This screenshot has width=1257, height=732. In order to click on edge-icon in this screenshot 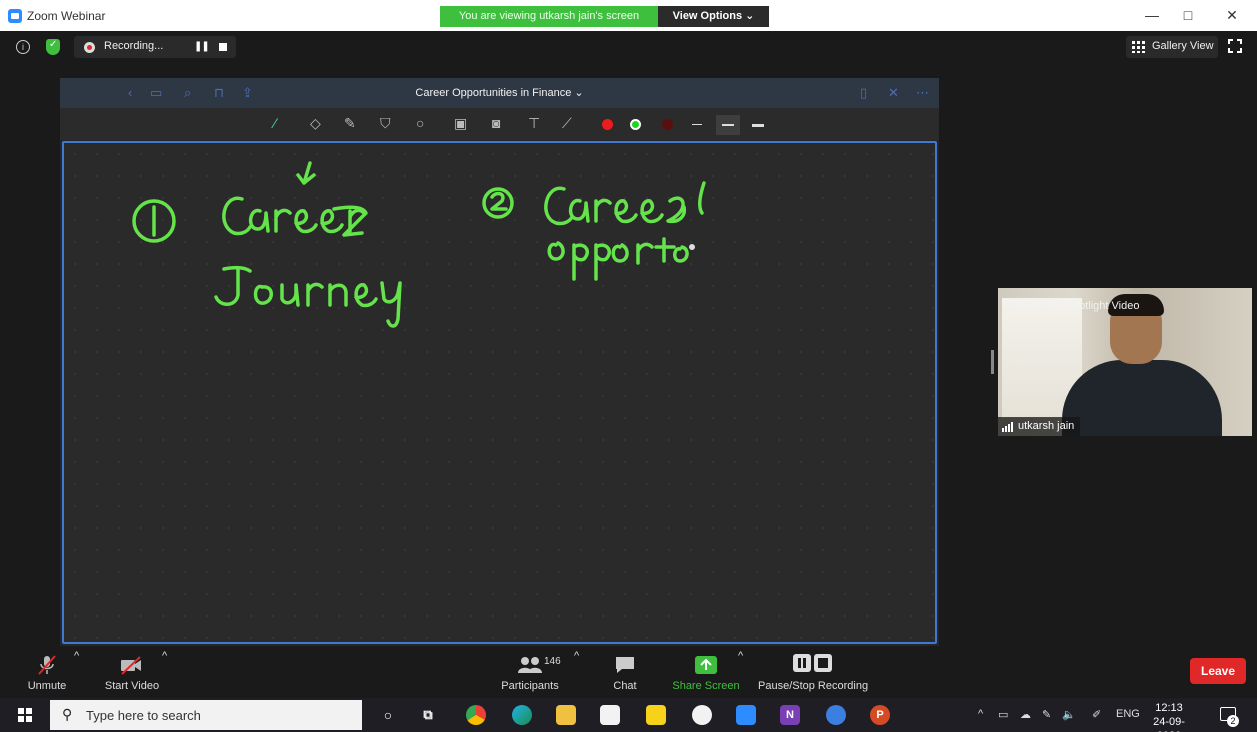, I will do `click(522, 715)`.